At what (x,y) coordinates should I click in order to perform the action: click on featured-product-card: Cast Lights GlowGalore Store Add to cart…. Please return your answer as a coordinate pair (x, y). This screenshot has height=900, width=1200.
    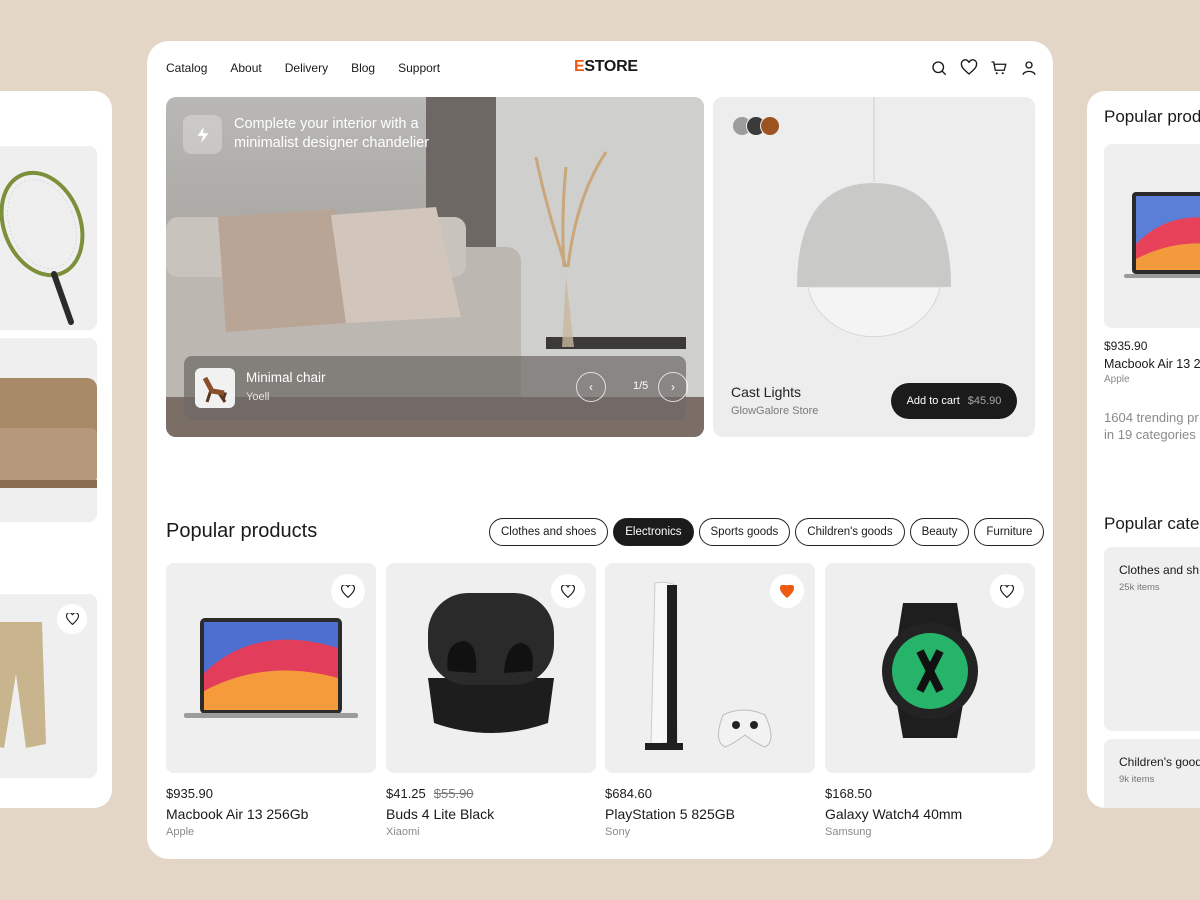
    Looking at the image, I should click on (874, 267).